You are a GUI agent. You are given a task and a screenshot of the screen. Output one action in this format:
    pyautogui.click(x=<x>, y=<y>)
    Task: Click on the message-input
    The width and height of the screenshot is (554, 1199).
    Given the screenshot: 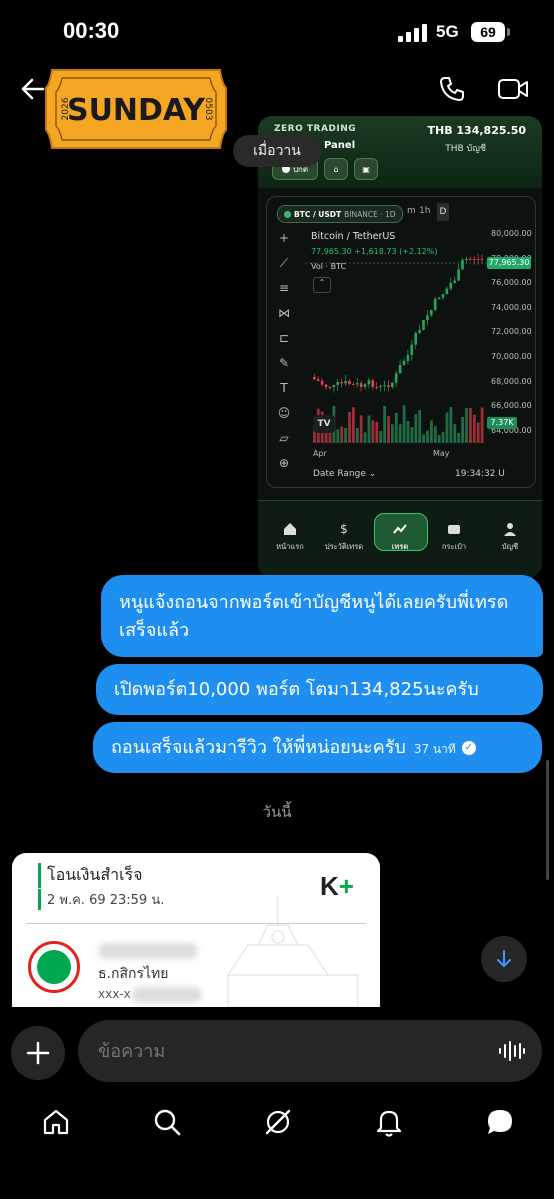 What is the action you would take?
    pyautogui.click(x=298, y=1051)
    